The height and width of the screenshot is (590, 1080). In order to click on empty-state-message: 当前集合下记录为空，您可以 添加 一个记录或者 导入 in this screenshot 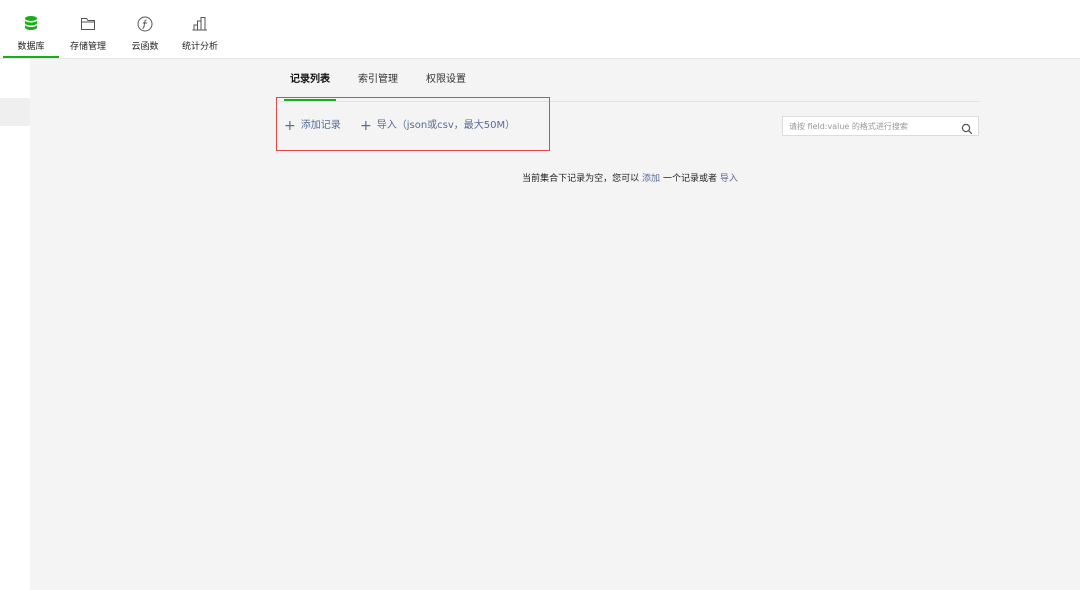, I will do `click(630, 177)`.